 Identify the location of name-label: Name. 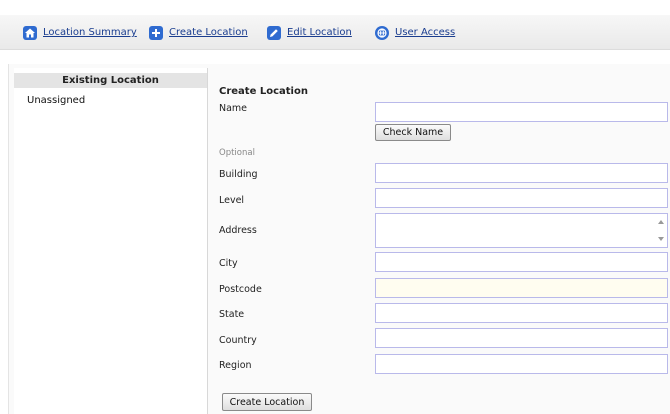
(233, 108).